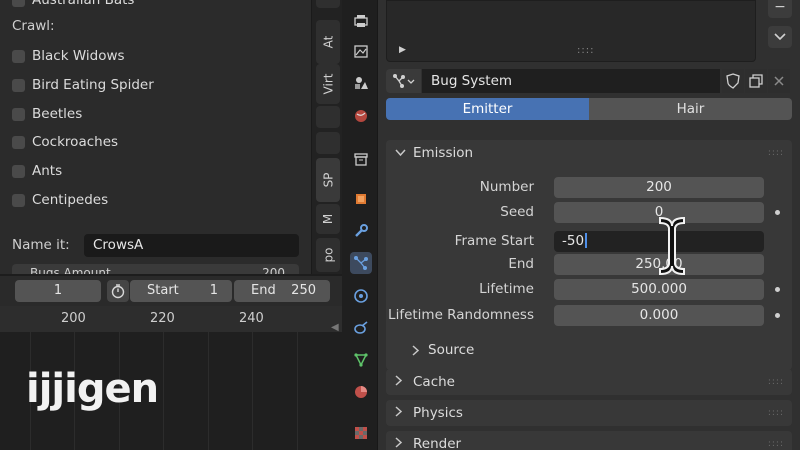  What do you see at coordinates (438, 413) in the screenshot?
I see `panel-title: Physics` at bounding box center [438, 413].